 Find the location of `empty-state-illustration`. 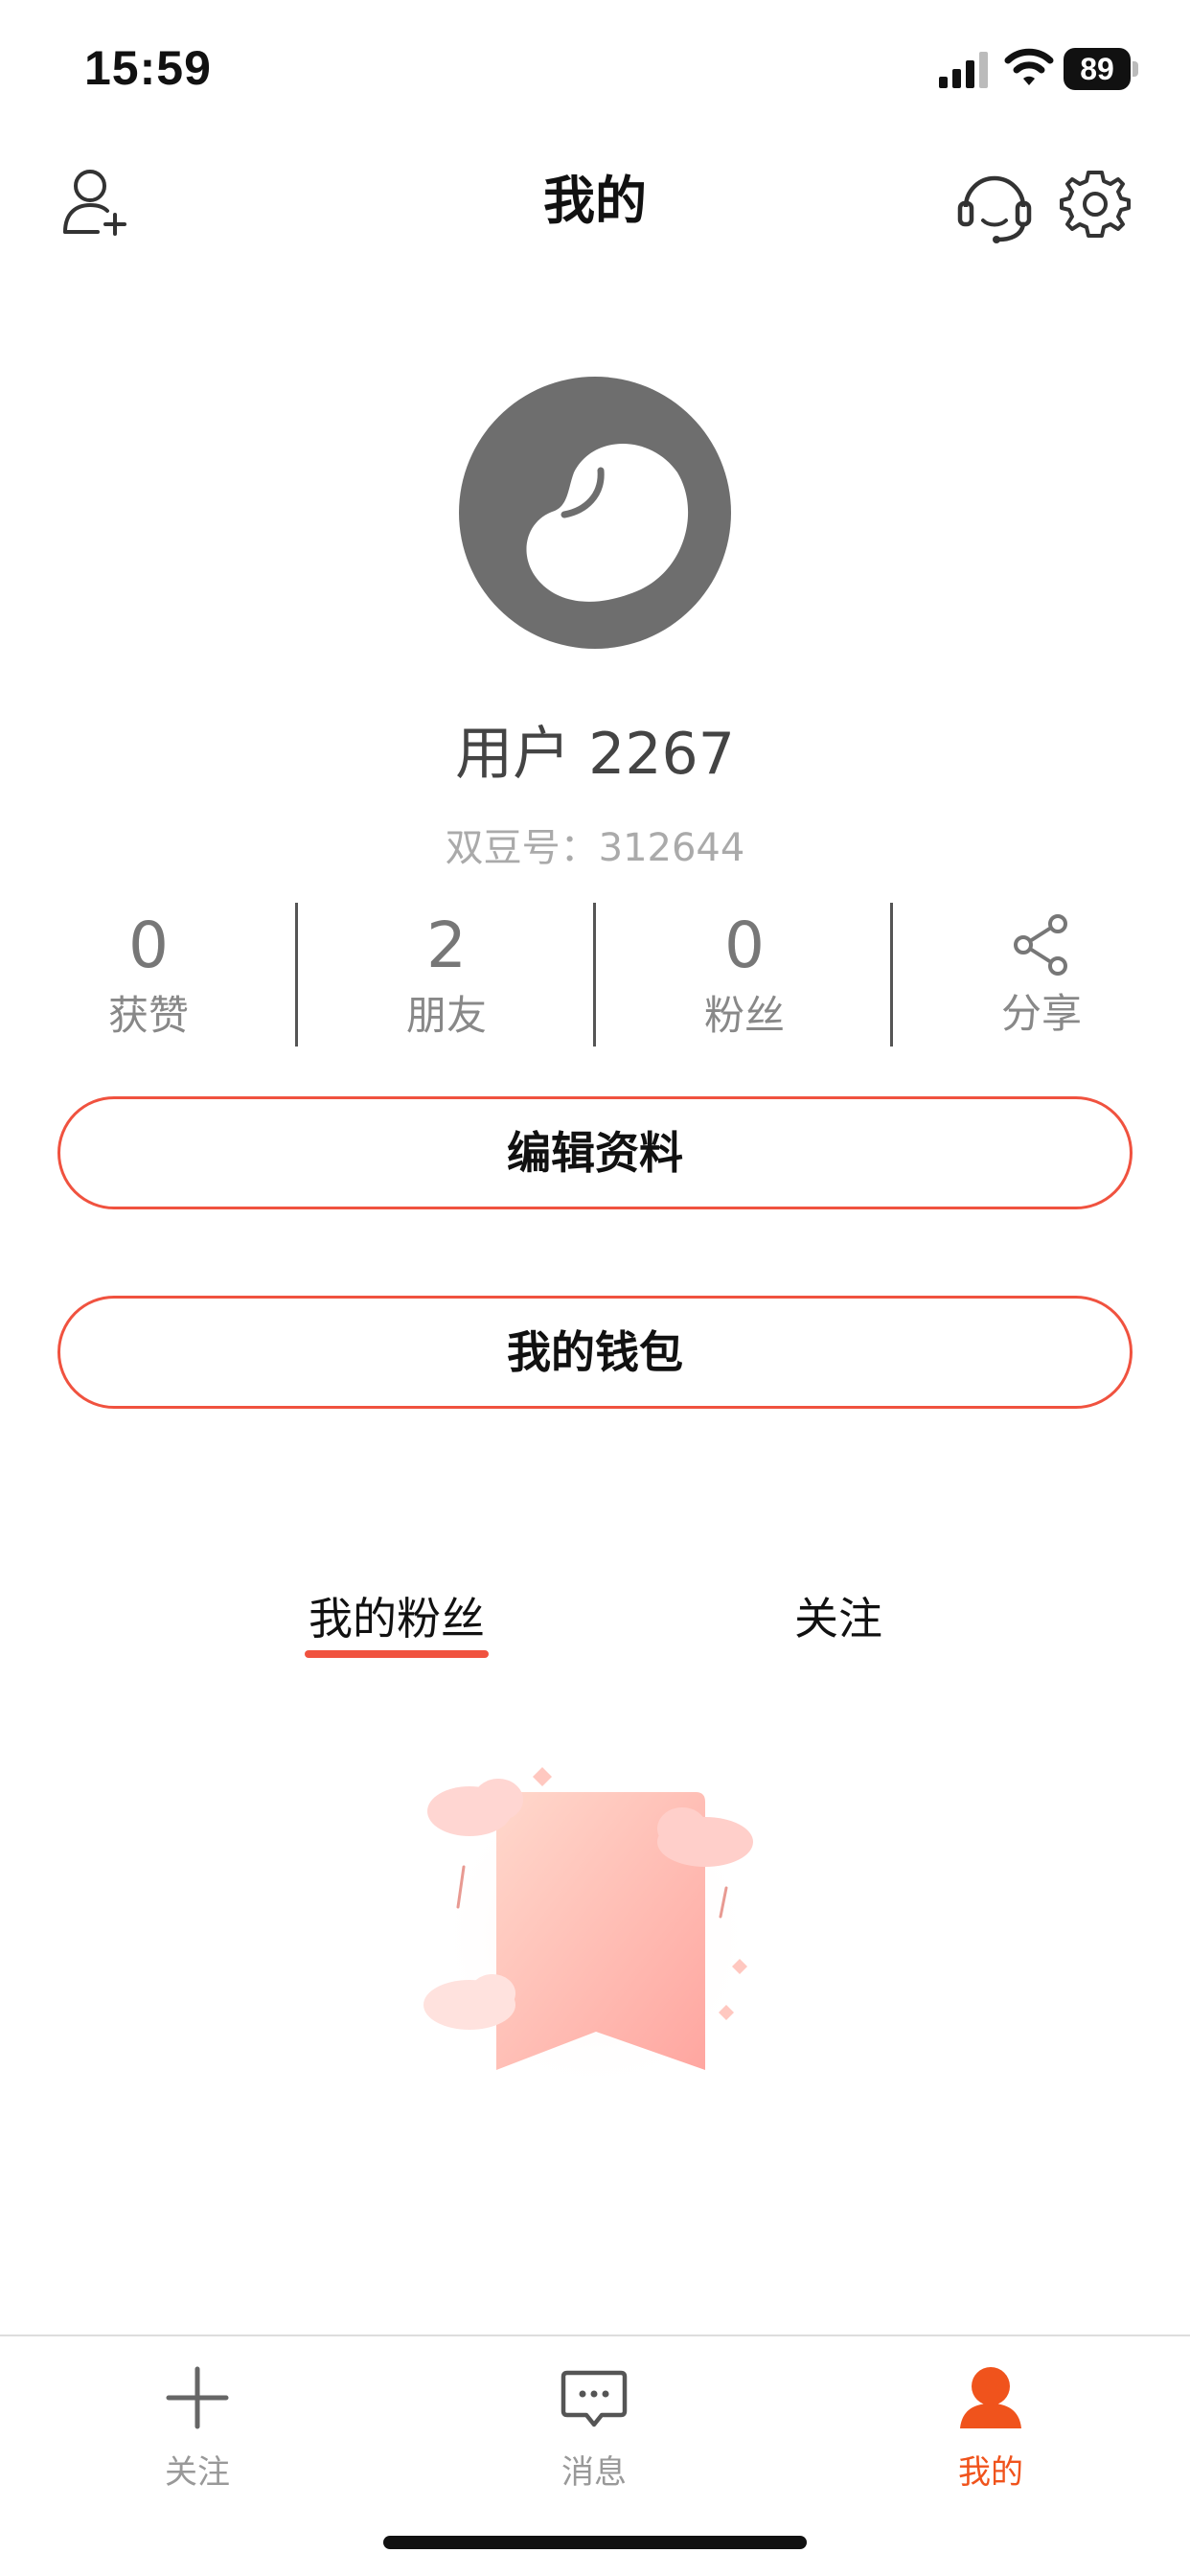

empty-state-illustration is located at coordinates (591, 1933).